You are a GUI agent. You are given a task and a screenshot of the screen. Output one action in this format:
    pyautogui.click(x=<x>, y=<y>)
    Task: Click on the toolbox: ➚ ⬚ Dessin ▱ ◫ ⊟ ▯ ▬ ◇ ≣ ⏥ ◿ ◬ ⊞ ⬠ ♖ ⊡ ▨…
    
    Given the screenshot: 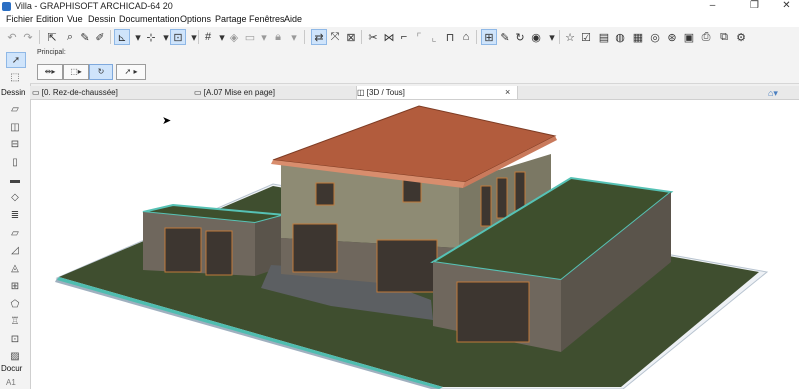 What is the action you would take?
    pyautogui.click(x=15, y=218)
    